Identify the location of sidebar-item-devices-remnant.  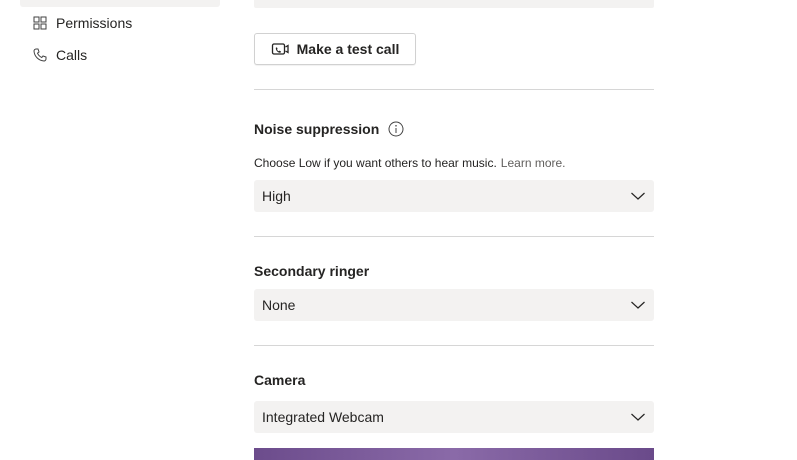
(120, 3).